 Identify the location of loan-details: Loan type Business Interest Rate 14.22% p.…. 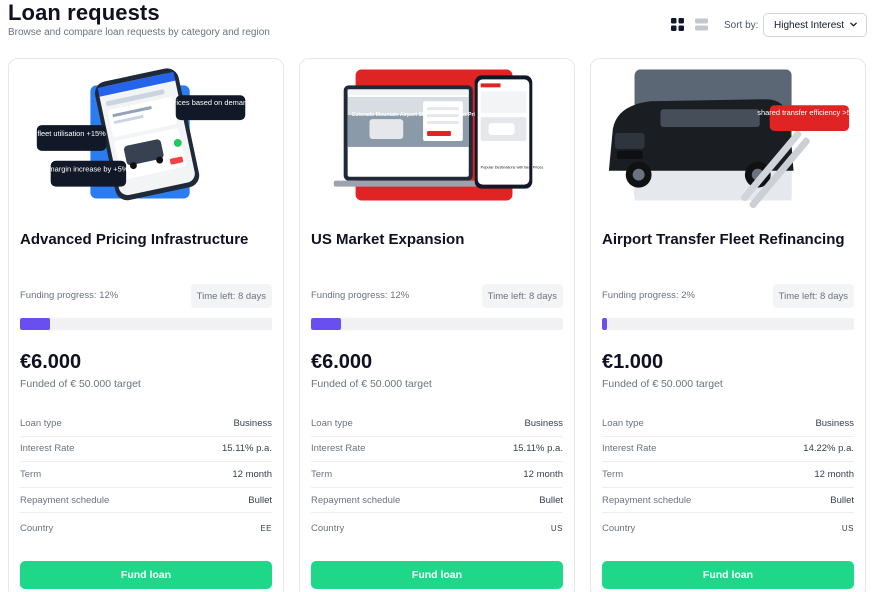
(728, 477).